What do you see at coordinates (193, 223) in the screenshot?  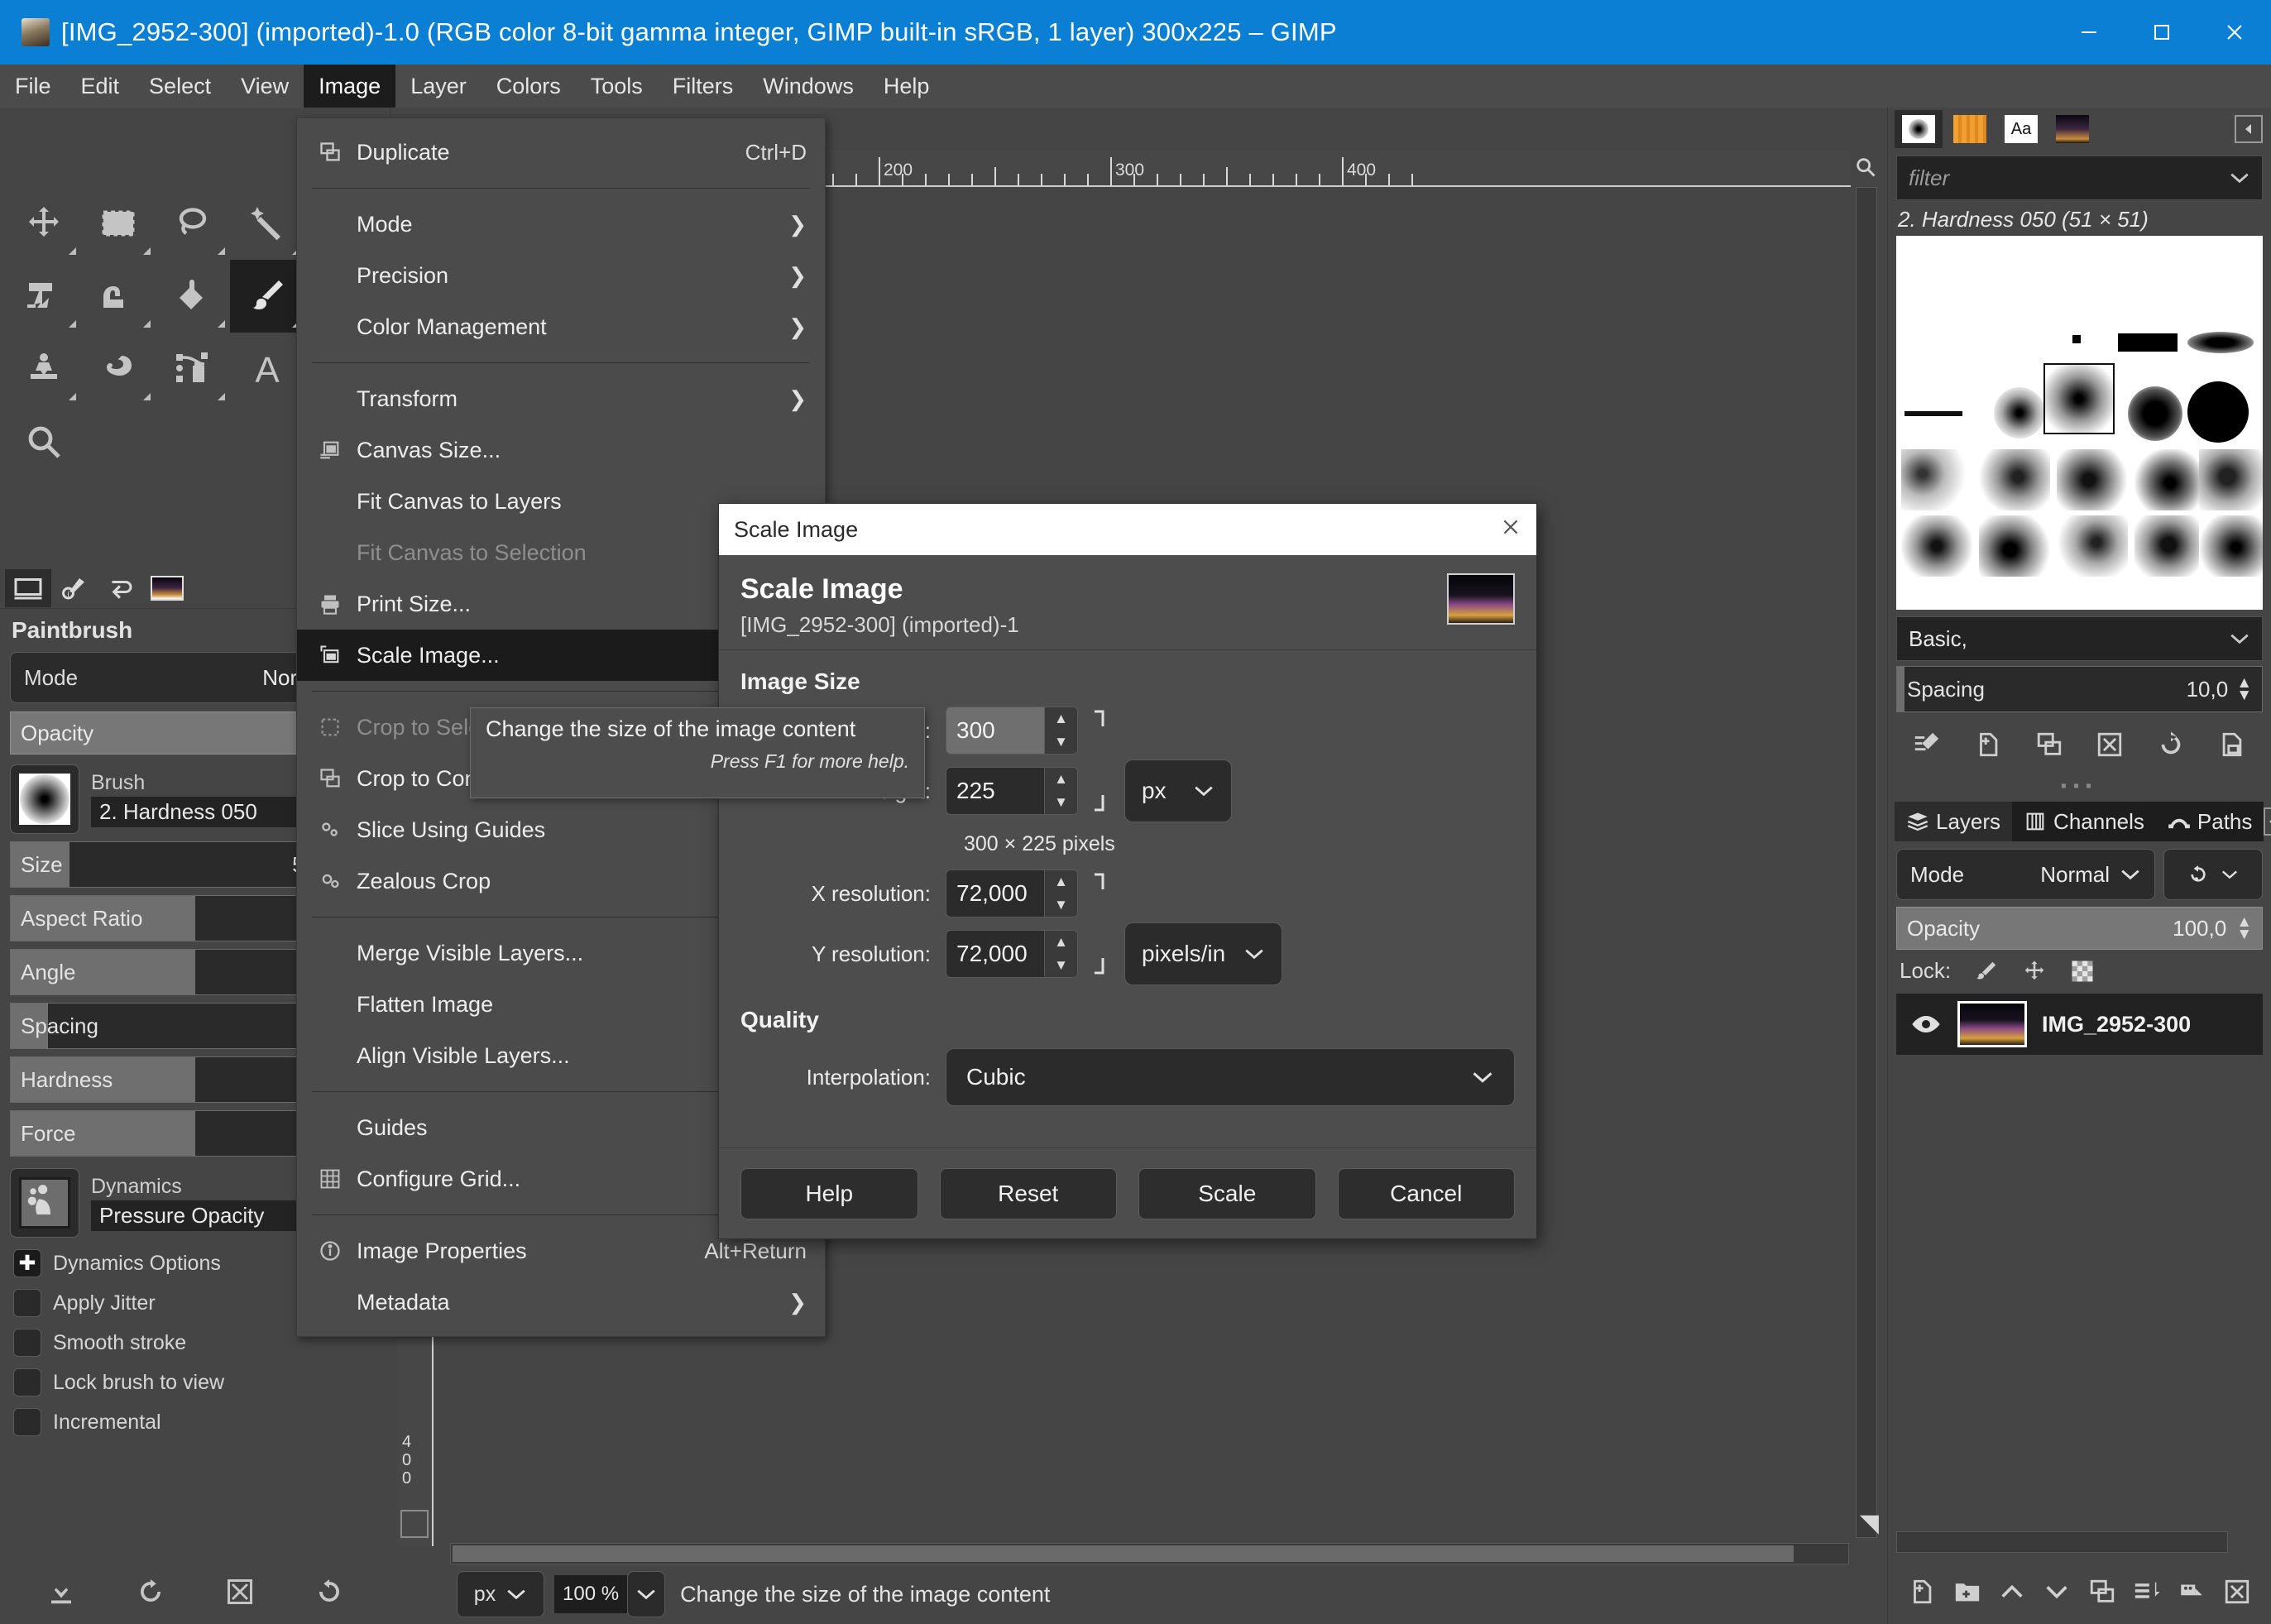 I see `free-select-tool` at bounding box center [193, 223].